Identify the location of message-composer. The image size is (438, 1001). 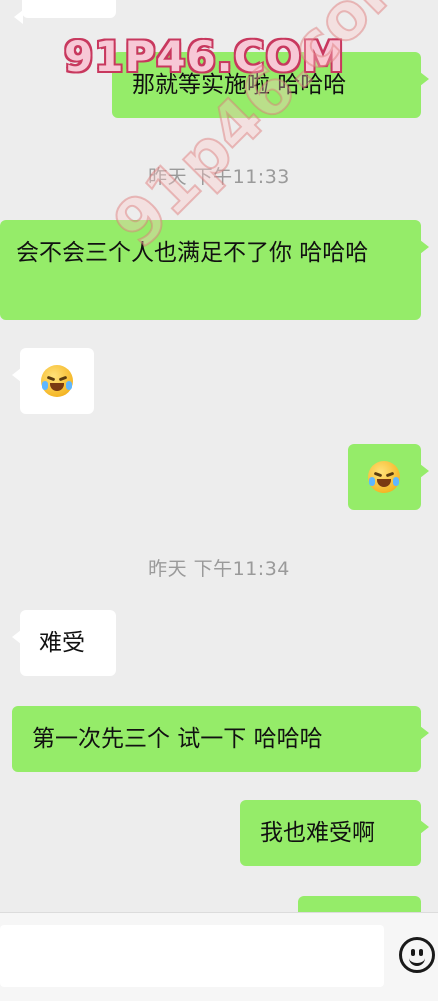
(219, 956).